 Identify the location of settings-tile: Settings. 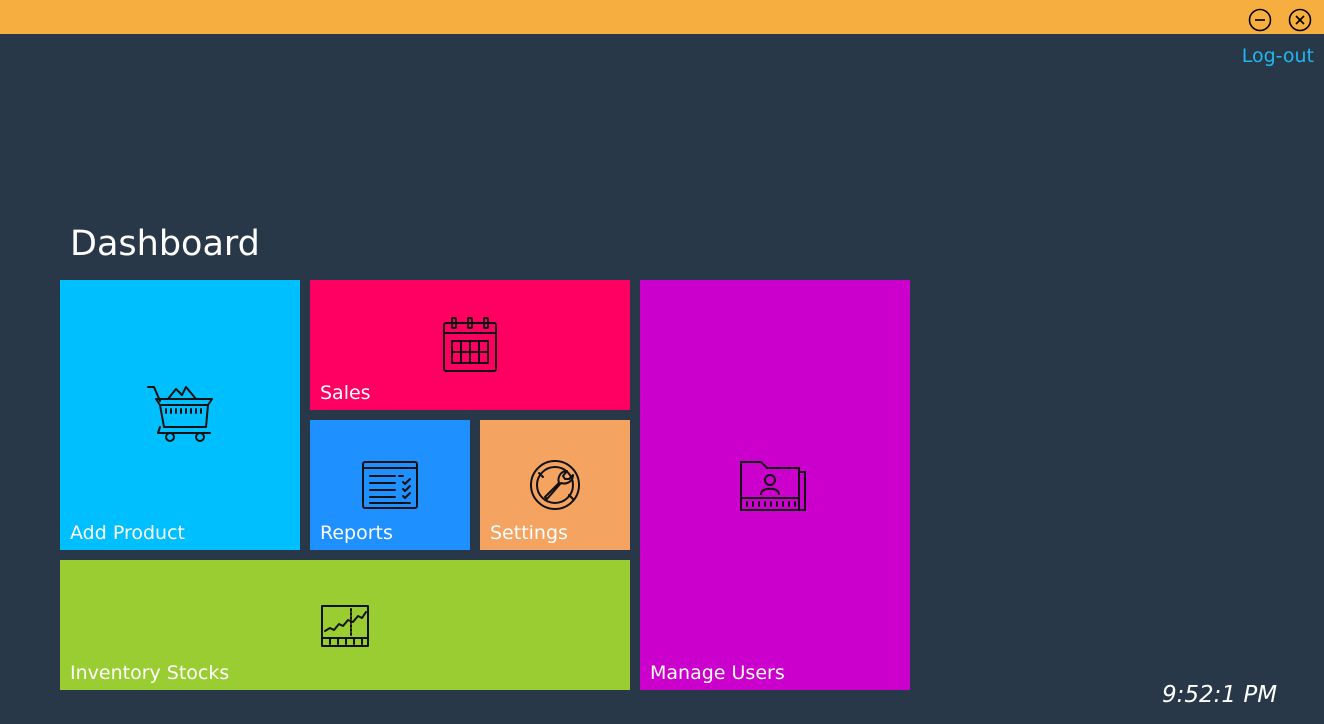
(555, 485).